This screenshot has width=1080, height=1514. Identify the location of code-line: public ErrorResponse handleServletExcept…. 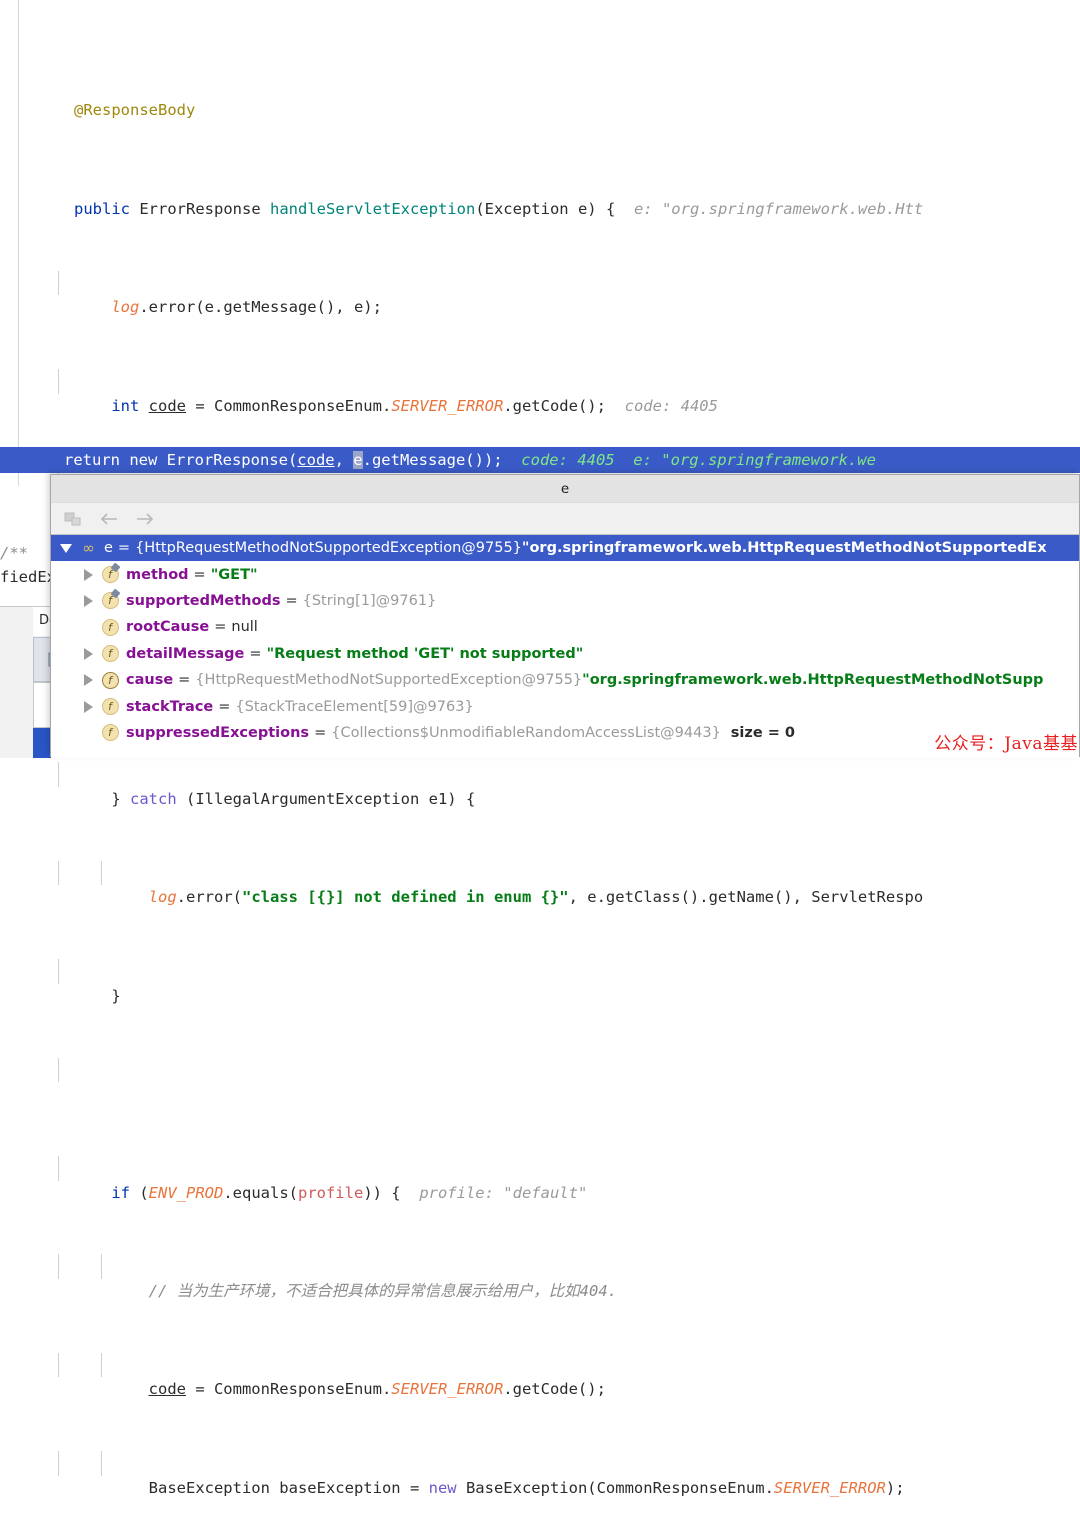
(499, 208).